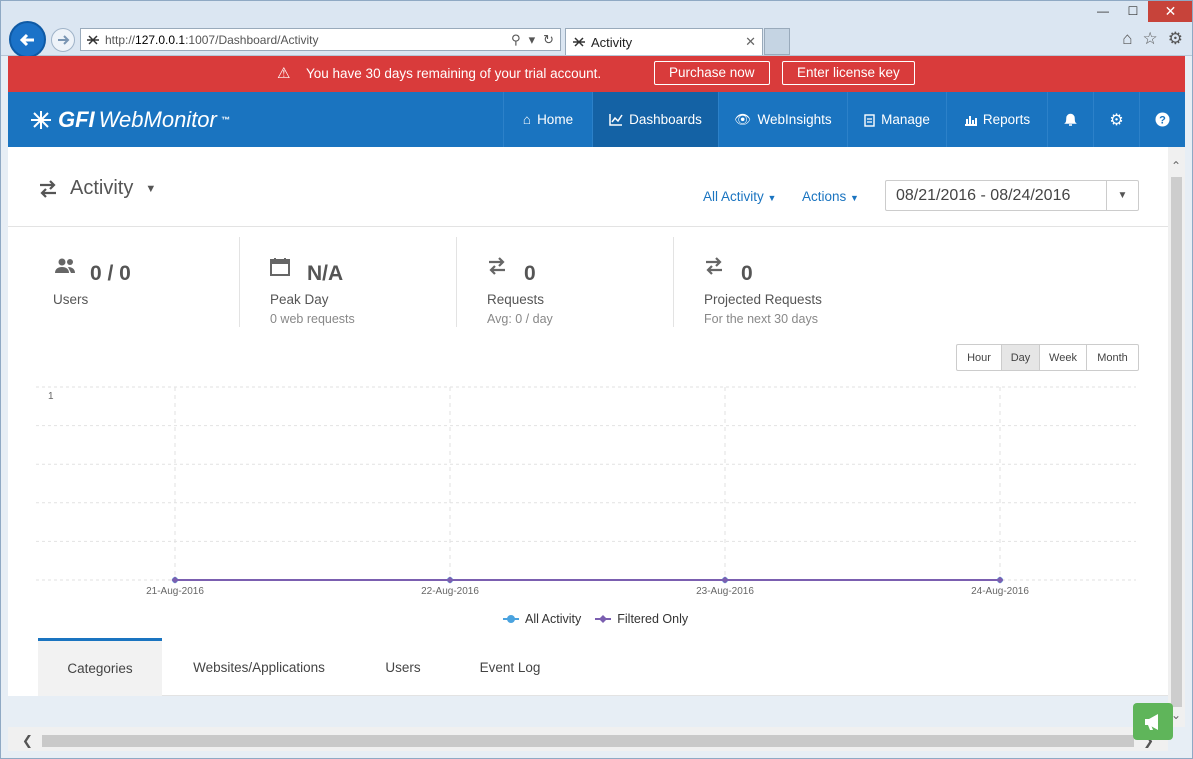 The height and width of the screenshot is (759, 1193). What do you see at coordinates (547, 119) in the screenshot?
I see `nav-home: ⌂ Home` at bounding box center [547, 119].